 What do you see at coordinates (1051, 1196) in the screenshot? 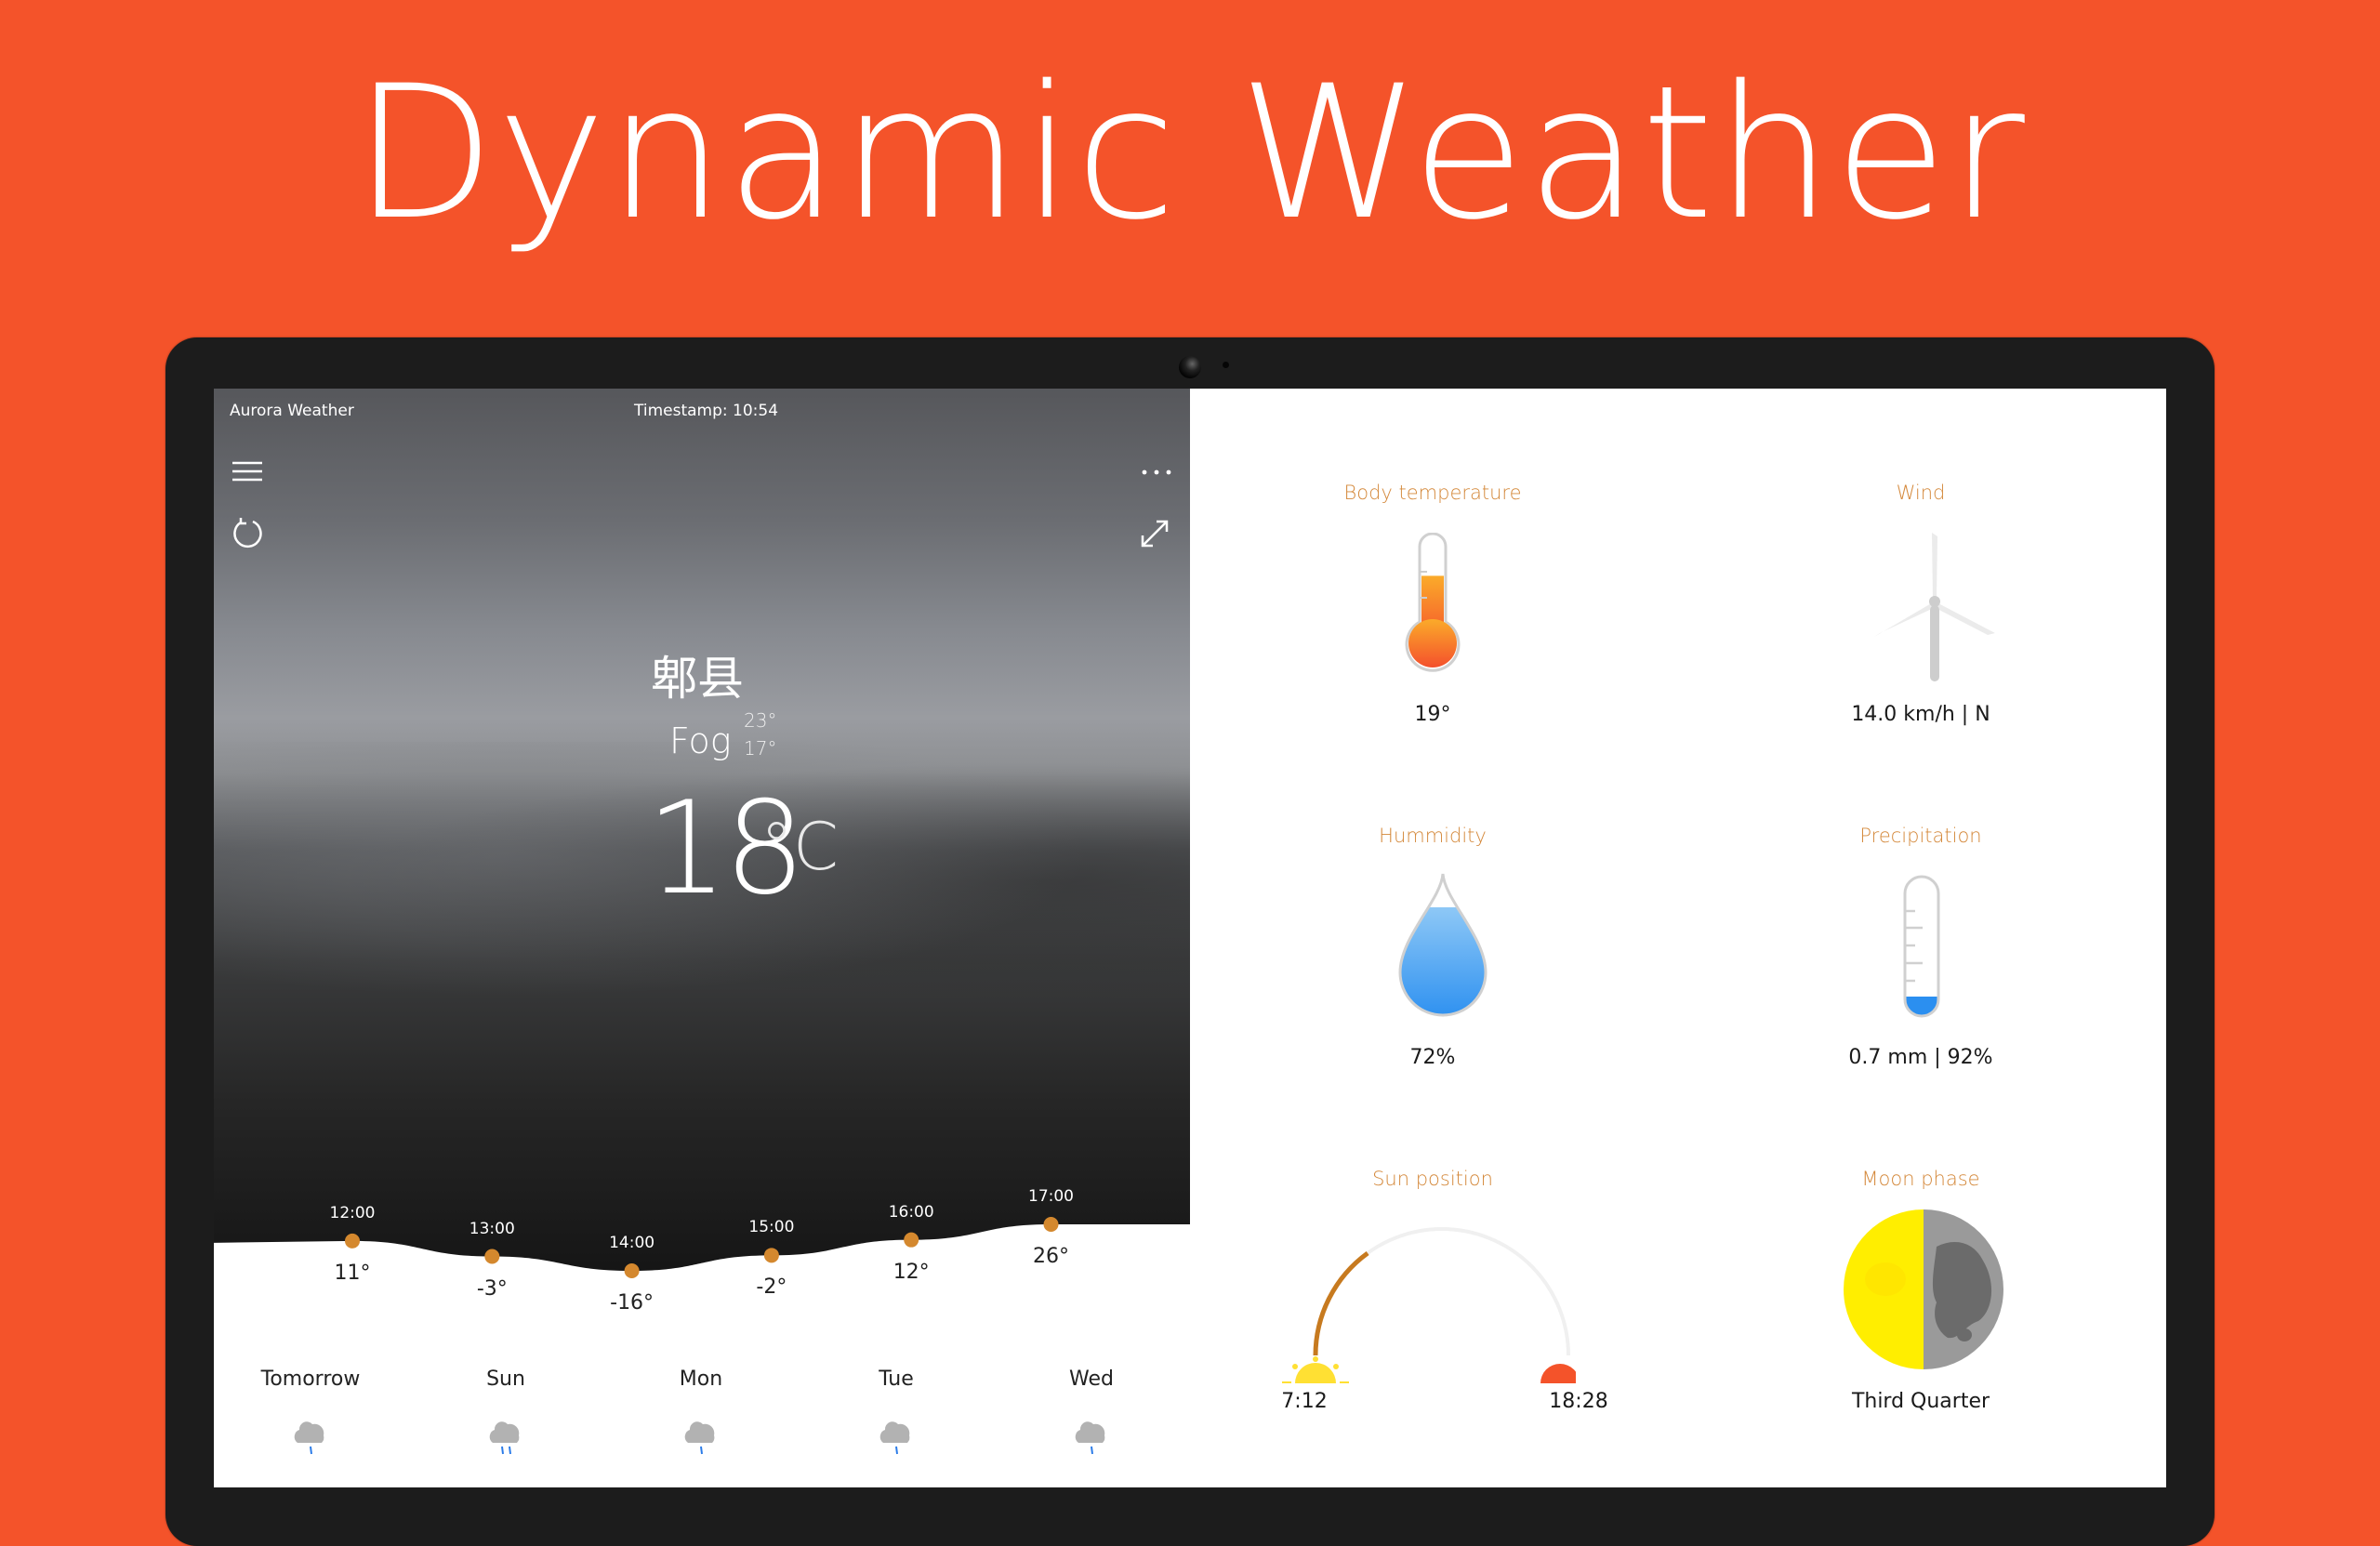
I see `hourly-time: 17:00` at bounding box center [1051, 1196].